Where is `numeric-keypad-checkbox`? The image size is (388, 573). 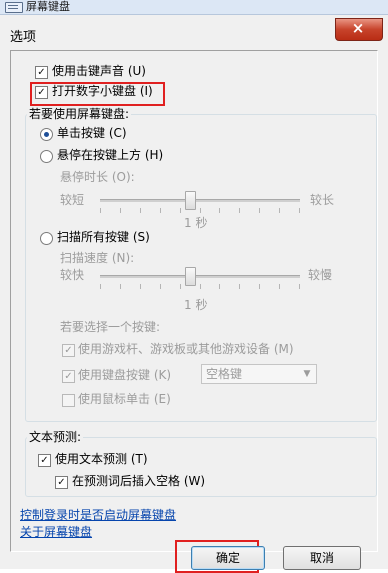
numeric-keypad-checkbox is located at coordinates (41, 92).